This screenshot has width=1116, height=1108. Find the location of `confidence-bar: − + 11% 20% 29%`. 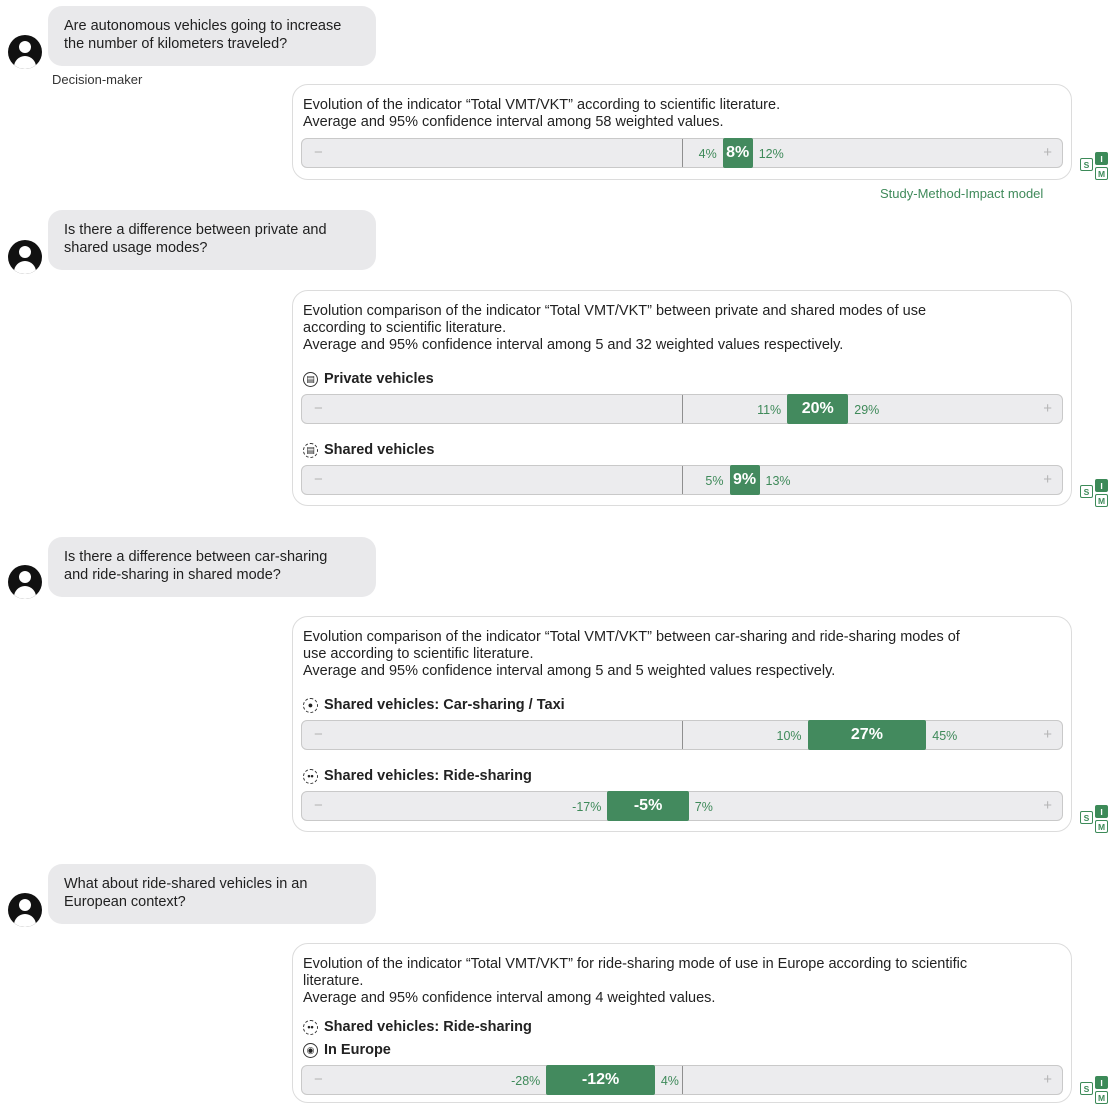

confidence-bar: − + 11% 20% 29% is located at coordinates (682, 409).